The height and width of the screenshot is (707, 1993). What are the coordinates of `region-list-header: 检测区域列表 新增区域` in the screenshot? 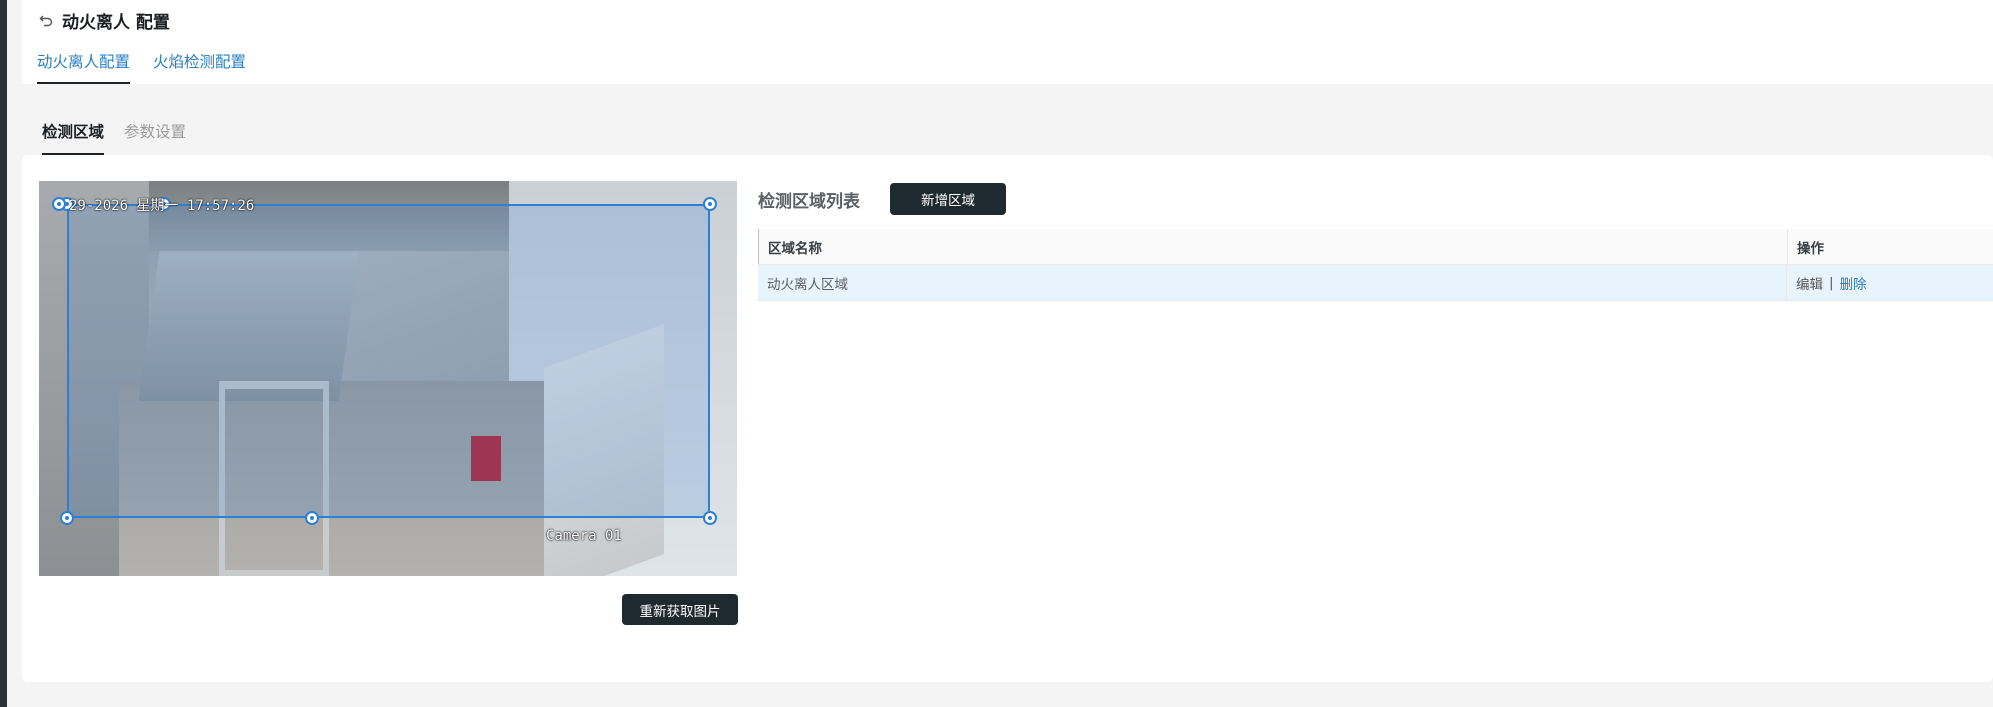 It's located at (882, 199).